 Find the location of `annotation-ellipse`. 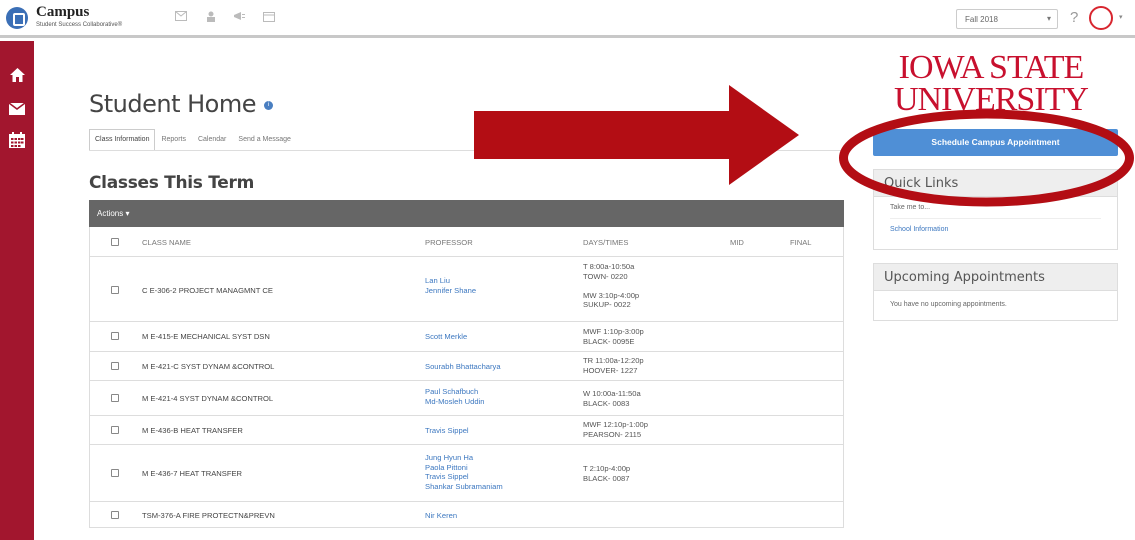

annotation-ellipse is located at coordinates (986, 158).